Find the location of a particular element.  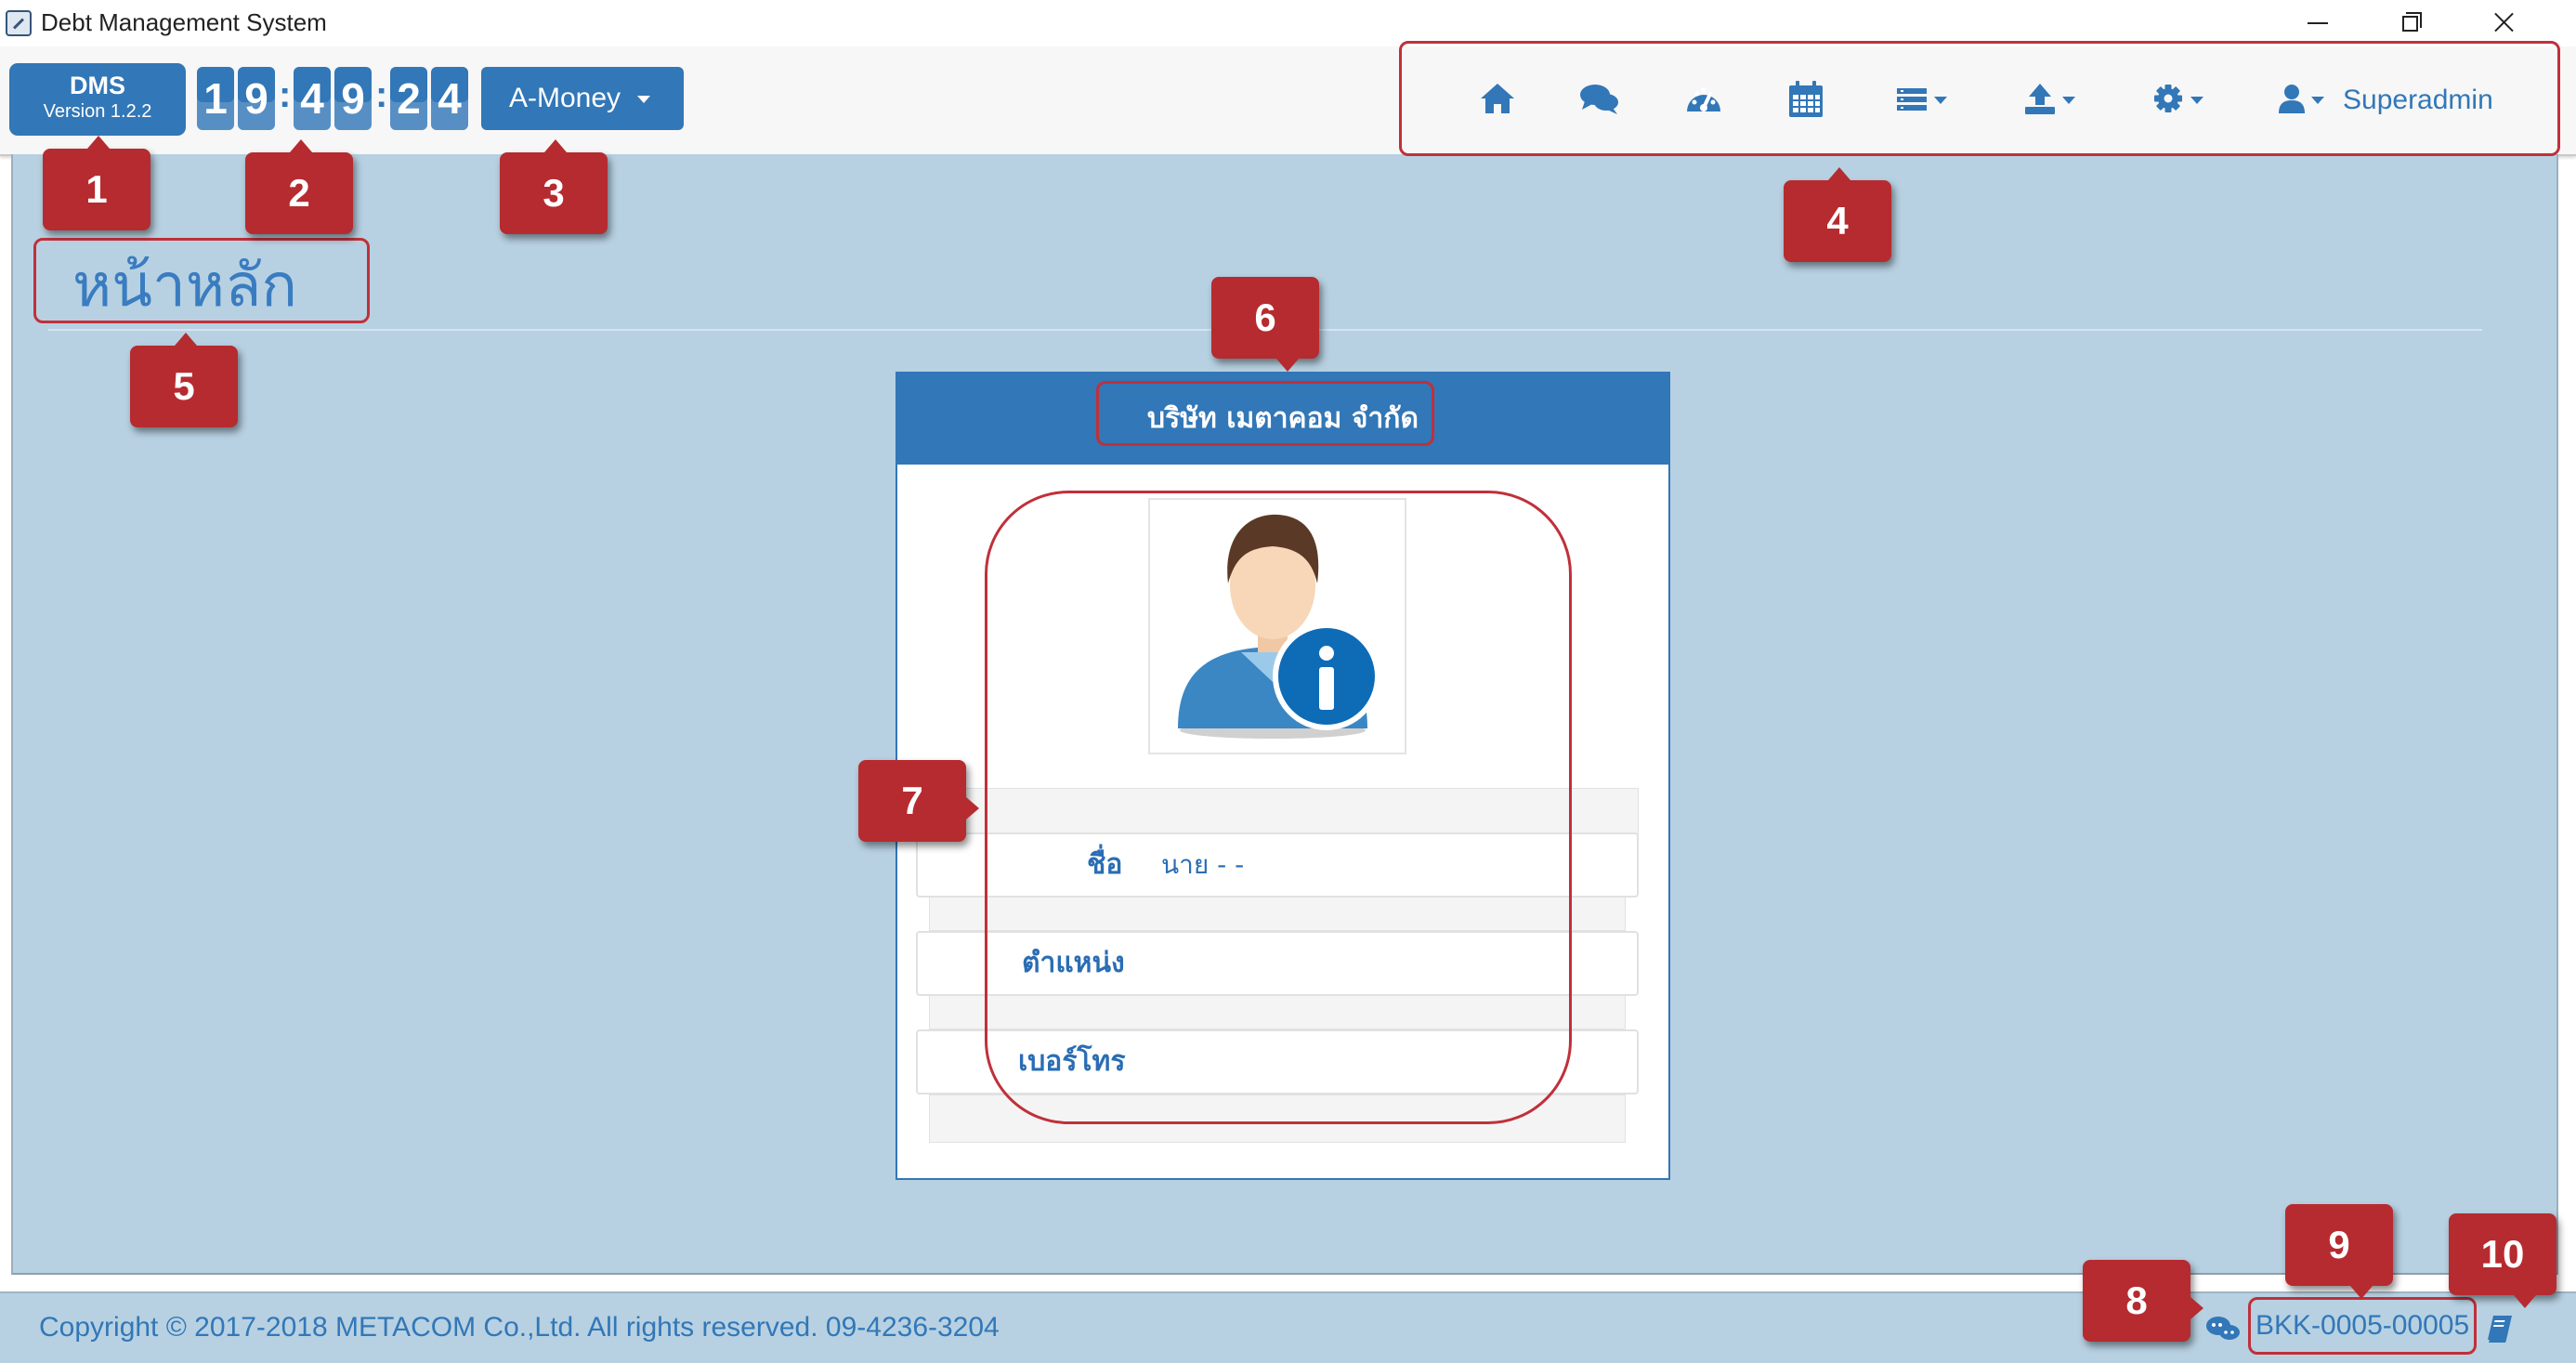

annotation-badge: 4 is located at coordinates (1838, 214).